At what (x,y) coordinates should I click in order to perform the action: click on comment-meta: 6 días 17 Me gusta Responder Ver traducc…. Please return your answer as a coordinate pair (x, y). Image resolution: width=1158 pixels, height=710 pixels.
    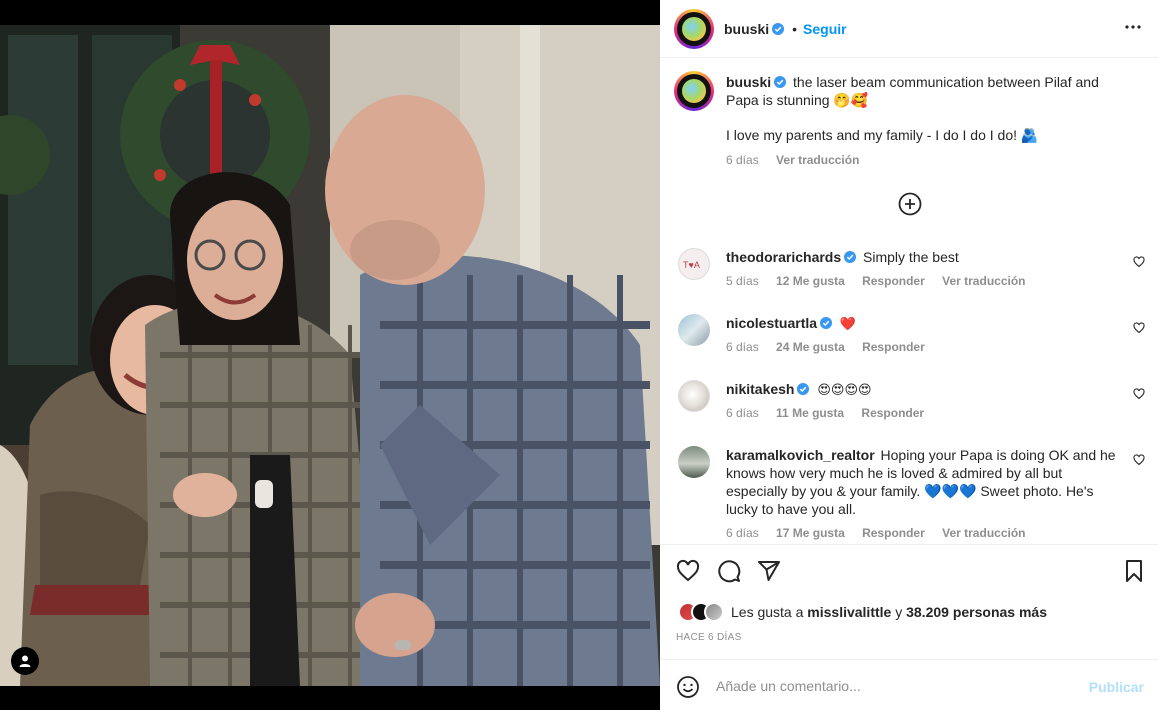
    Looking at the image, I should click on (883, 533).